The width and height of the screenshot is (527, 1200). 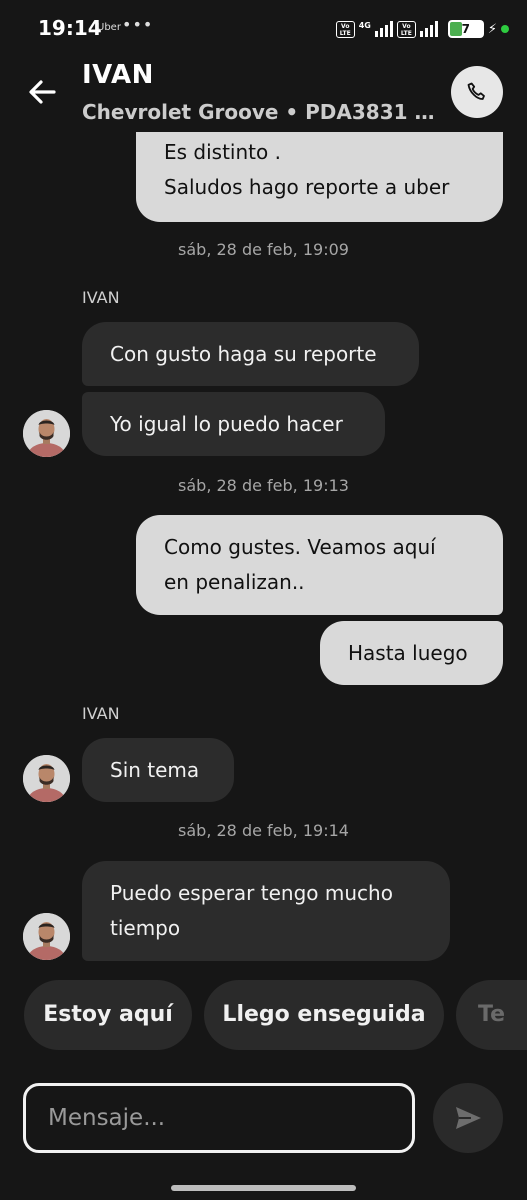 What do you see at coordinates (408, 653) in the screenshot?
I see `message-text: Hasta luego` at bounding box center [408, 653].